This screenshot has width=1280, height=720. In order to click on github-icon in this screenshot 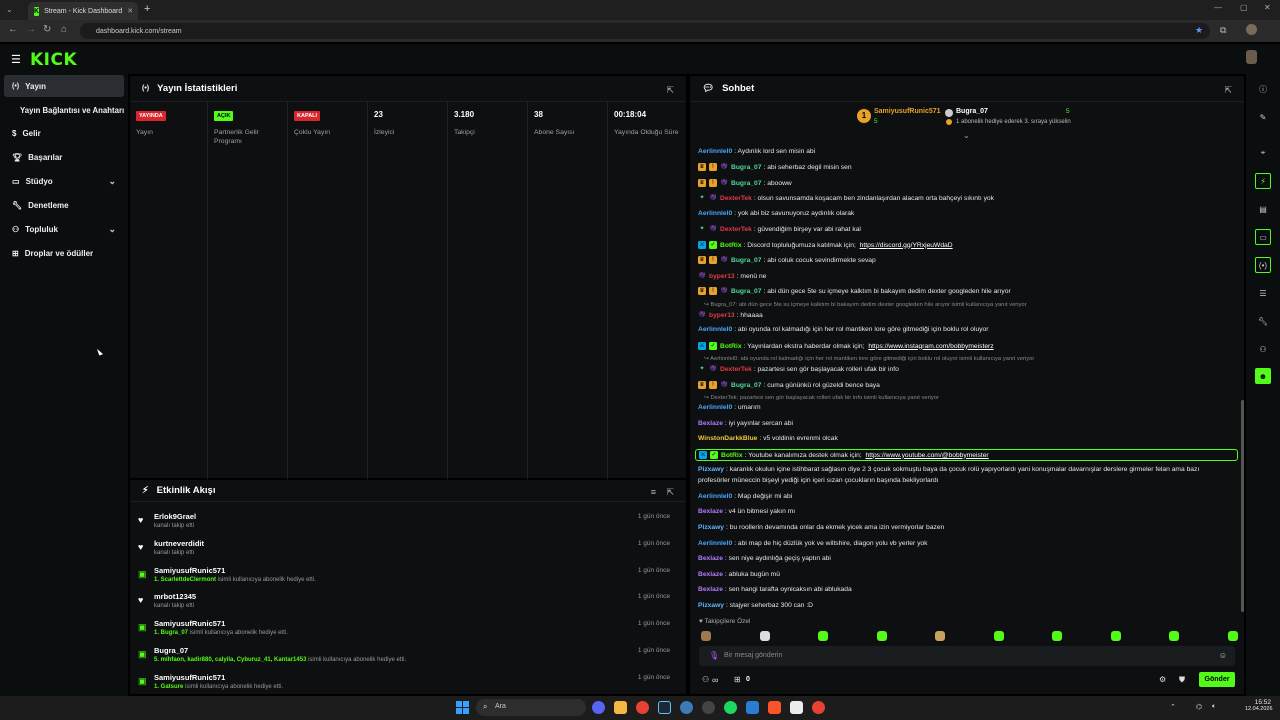, I will do `click(708, 707)`.